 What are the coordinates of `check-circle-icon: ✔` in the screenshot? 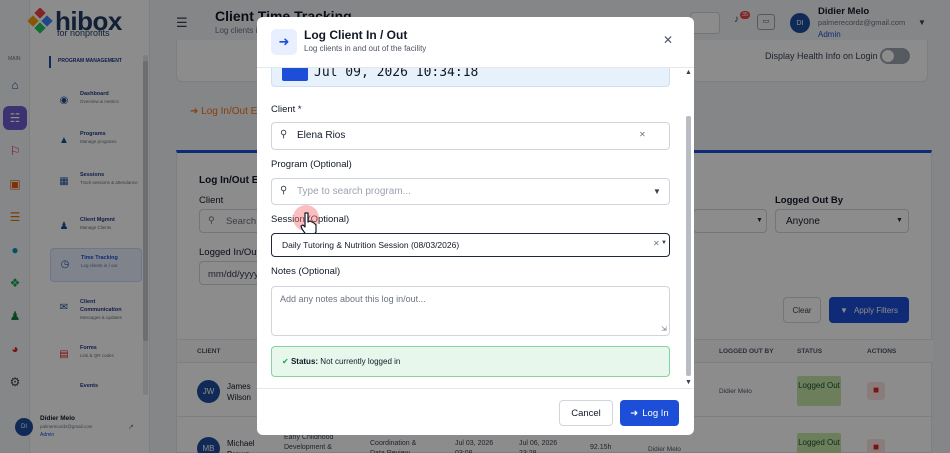 It's located at (285, 361).